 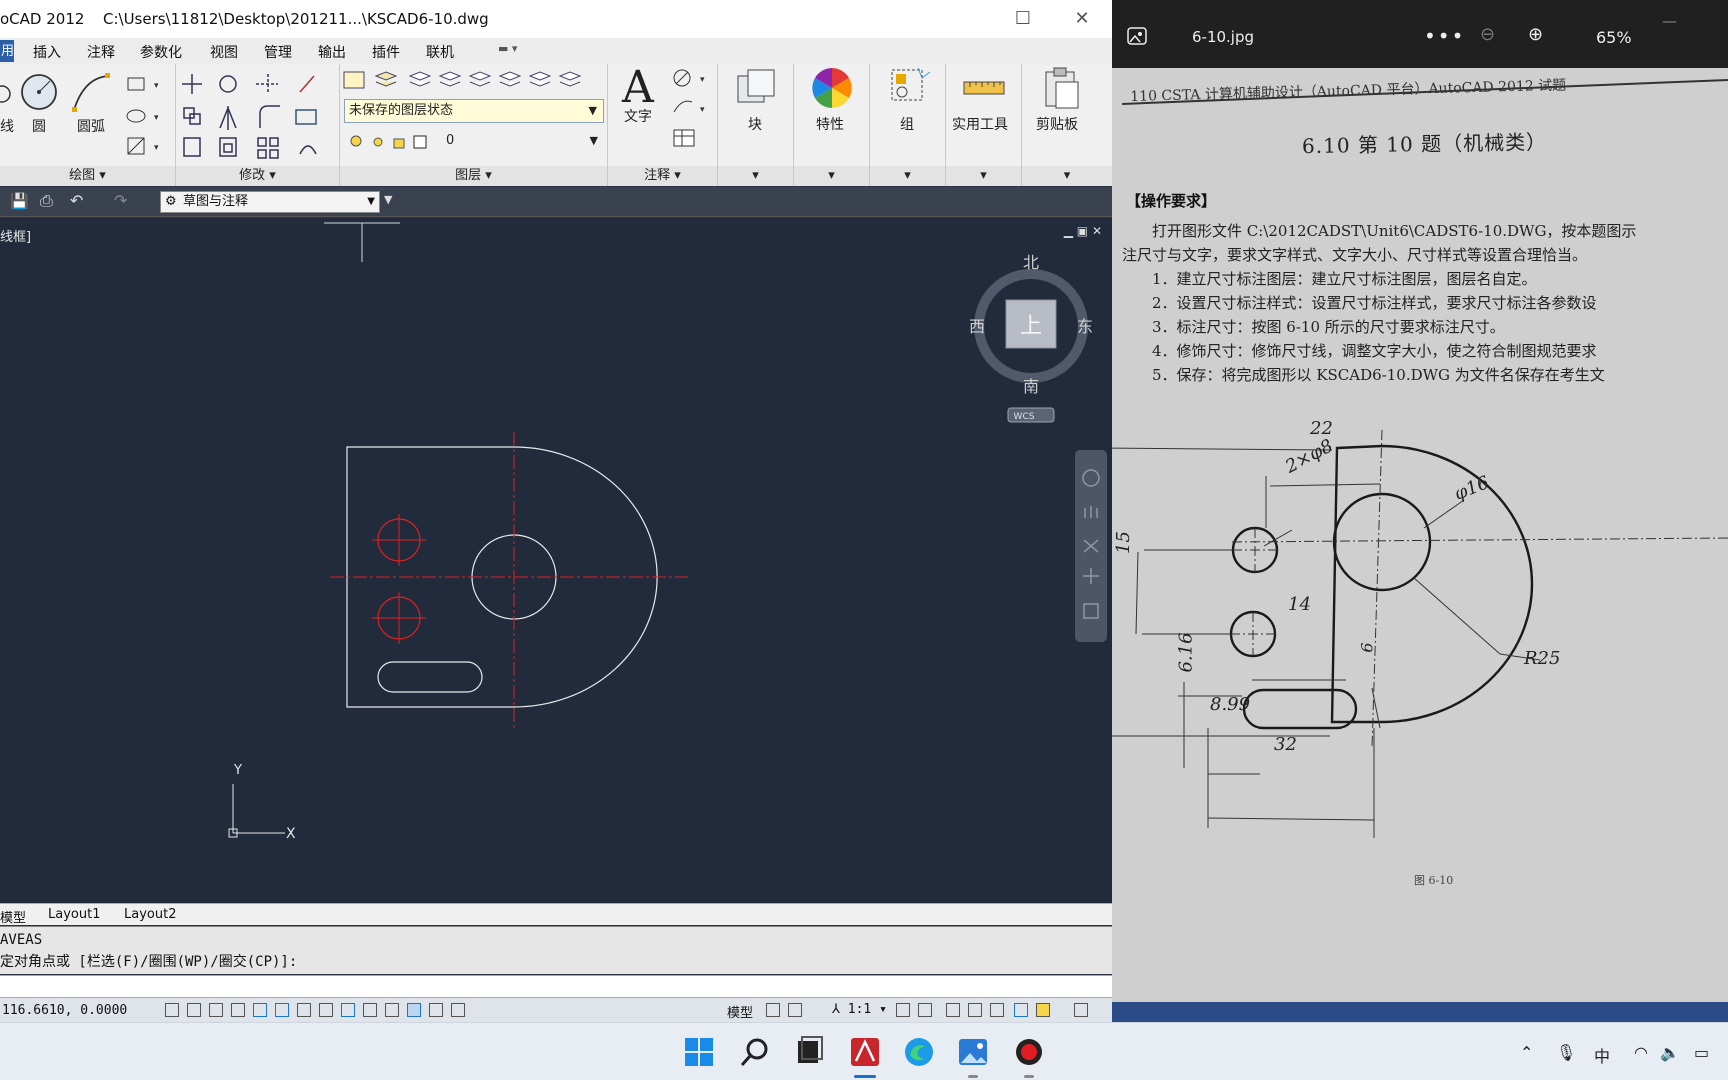 What do you see at coordinates (831, 176) in the screenshot?
I see `panel-properties-title: ▾` at bounding box center [831, 176].